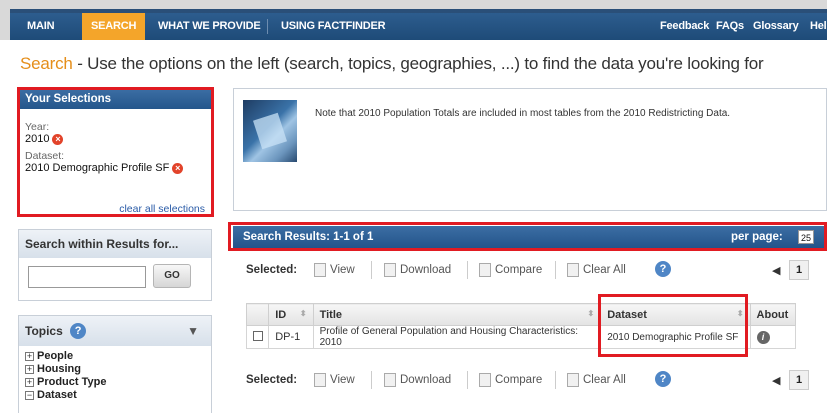  I want to click on compare-button-bottom: Compare, so click(510, 380).